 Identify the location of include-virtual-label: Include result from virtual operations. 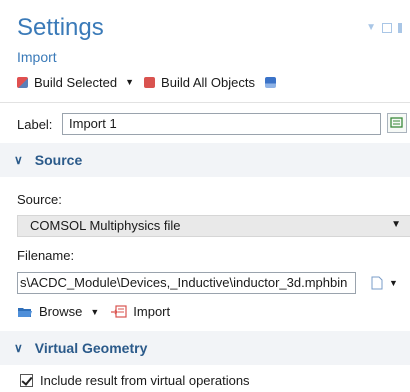
(145, 380).